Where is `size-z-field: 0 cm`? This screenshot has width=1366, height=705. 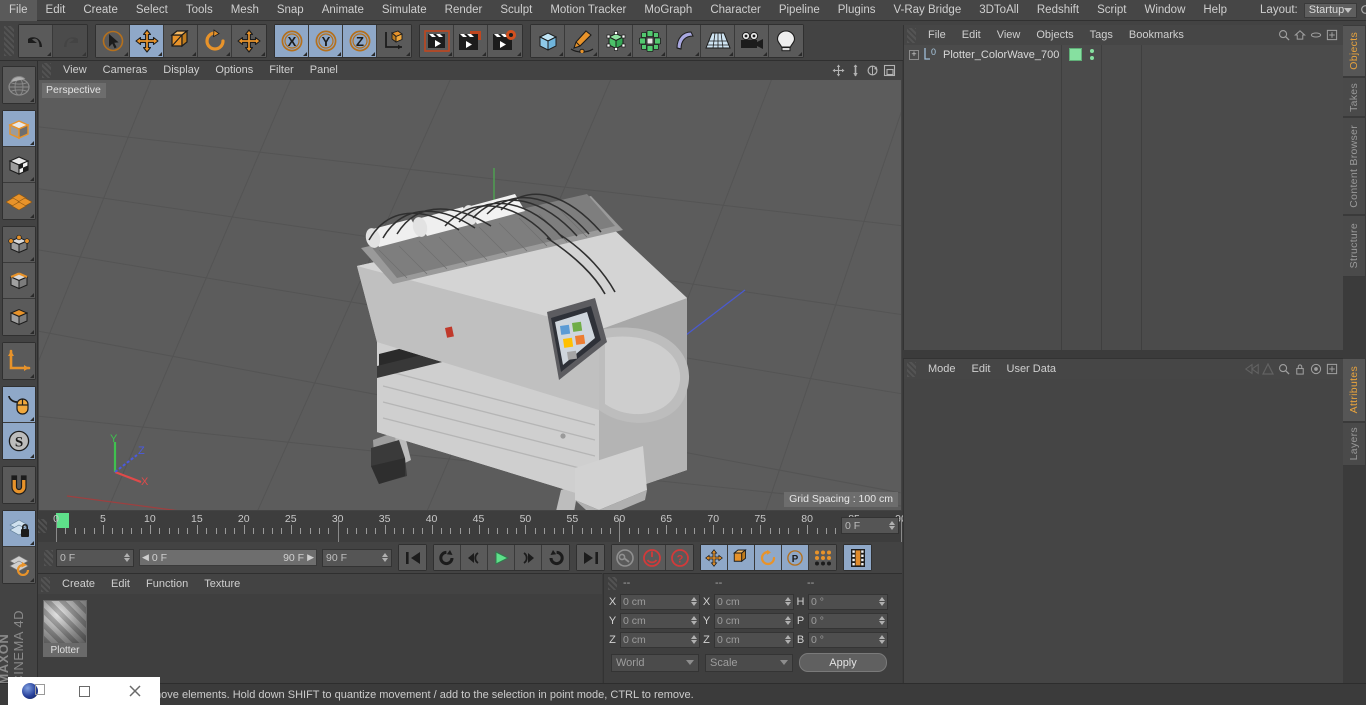 size-z-field: 0 cm is located at coordinates (754, 639).